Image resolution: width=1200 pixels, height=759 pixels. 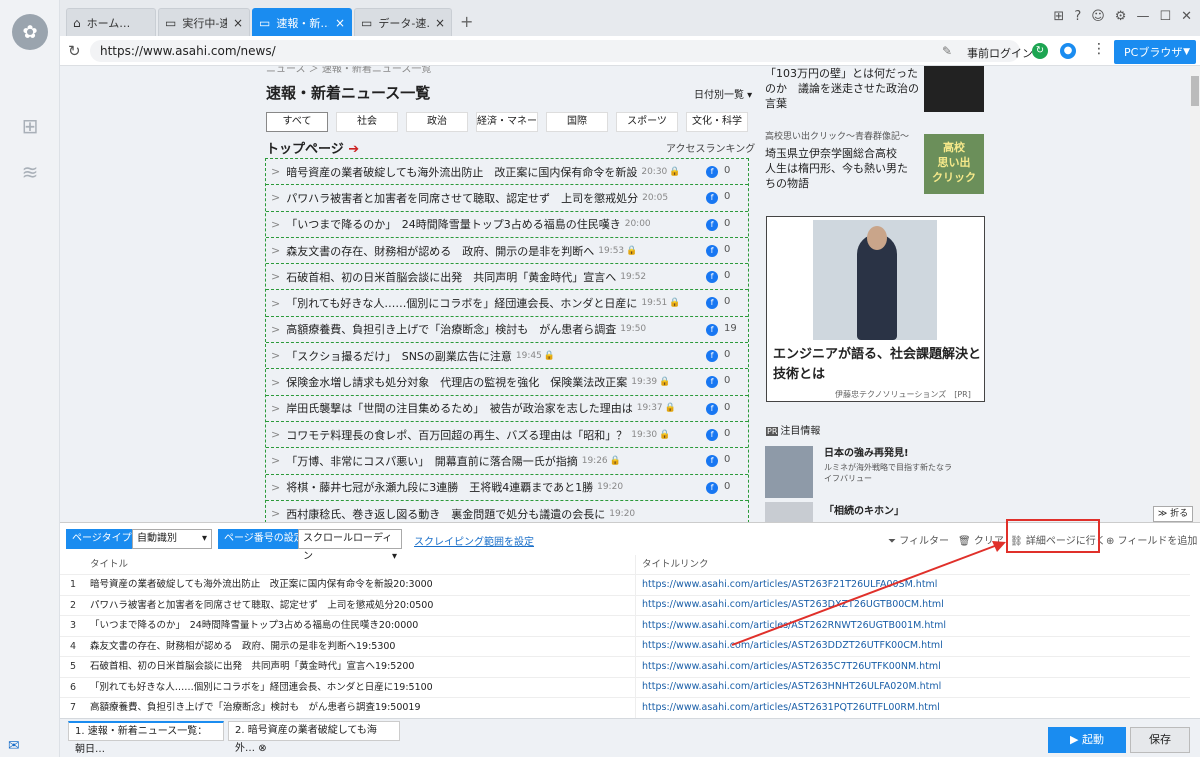 What do you see at coordinates (913, 565) in the screenshot?
I see `col-link-header: タイトルリンク` at bounding box center [913, 565].